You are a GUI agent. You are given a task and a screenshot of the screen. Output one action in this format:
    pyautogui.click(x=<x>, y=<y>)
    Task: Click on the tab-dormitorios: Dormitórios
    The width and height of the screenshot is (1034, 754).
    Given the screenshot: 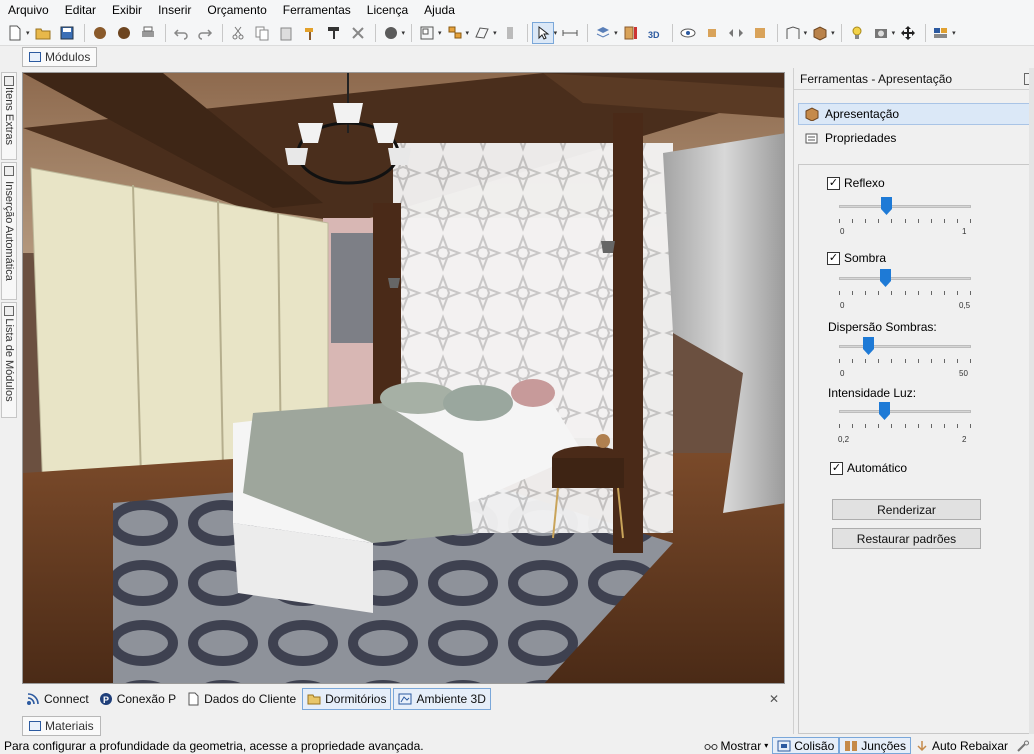 What is the action you would take?
    pyautogui.click(x=347, y=699)
    